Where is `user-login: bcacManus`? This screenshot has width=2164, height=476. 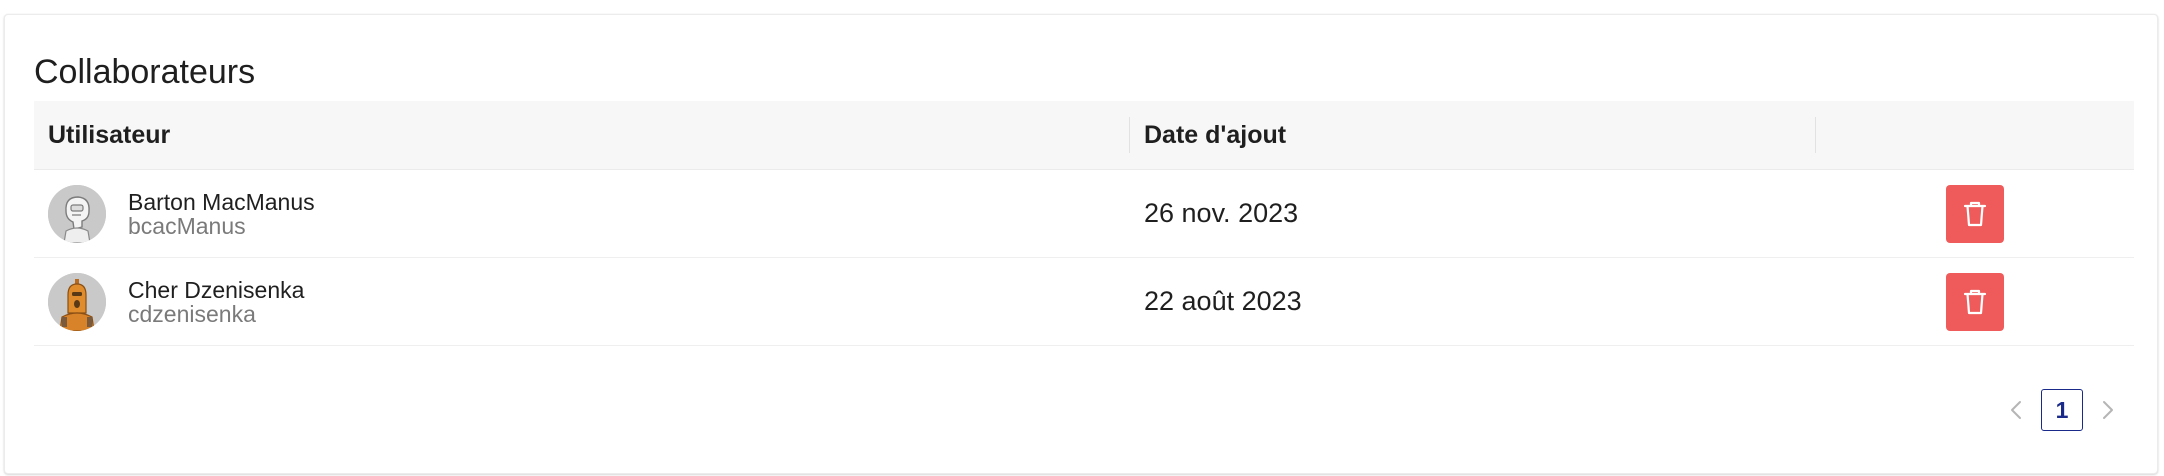
user-login: bcacManus is located at coordinates (187, 225).